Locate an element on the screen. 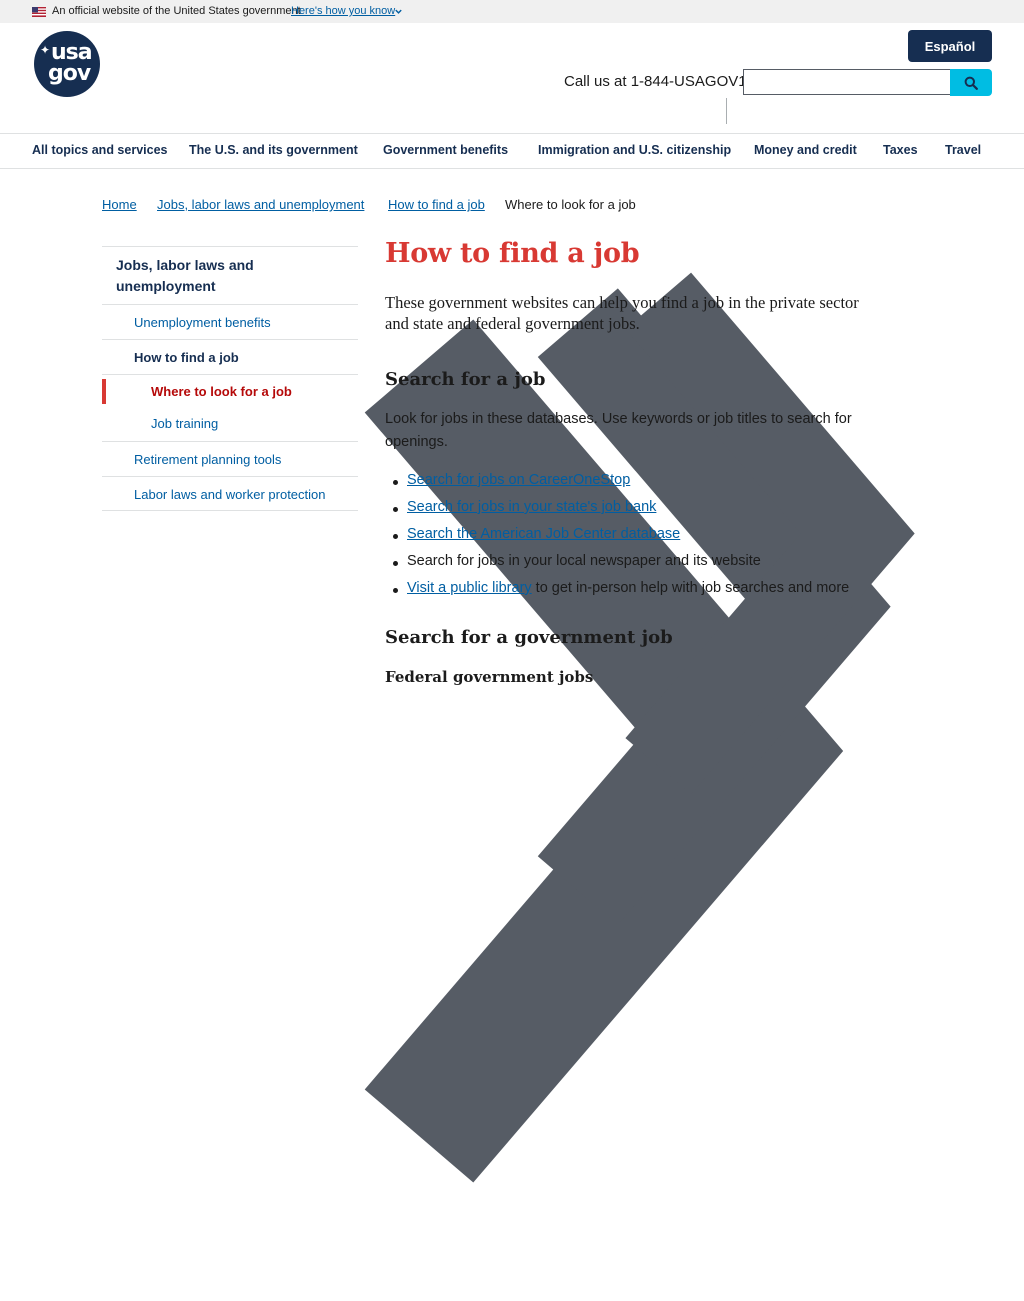  star-icon: ✦ is located at coordinates (45, 50).